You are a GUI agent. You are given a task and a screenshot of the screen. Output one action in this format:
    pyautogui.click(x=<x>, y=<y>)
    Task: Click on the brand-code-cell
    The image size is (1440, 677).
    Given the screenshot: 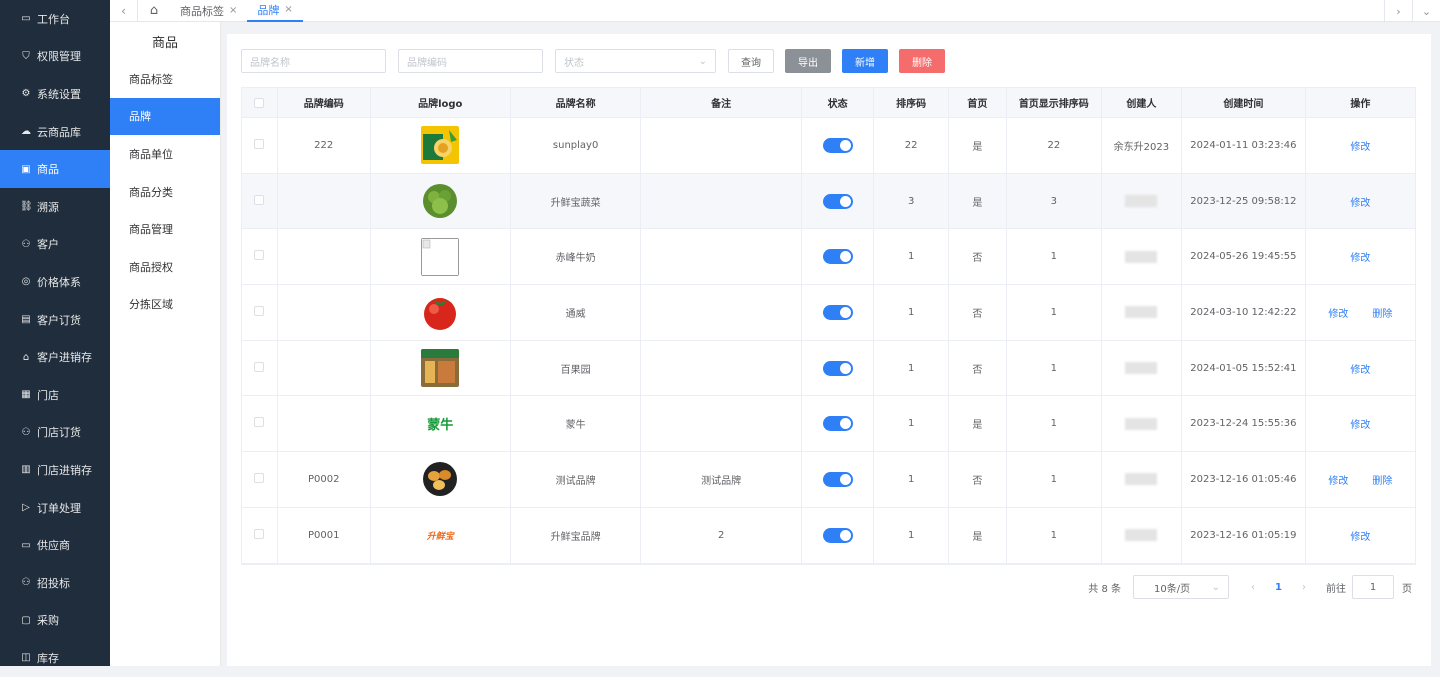 What is the action you would take?
    pyautogui.click(x=324, y=312)
    